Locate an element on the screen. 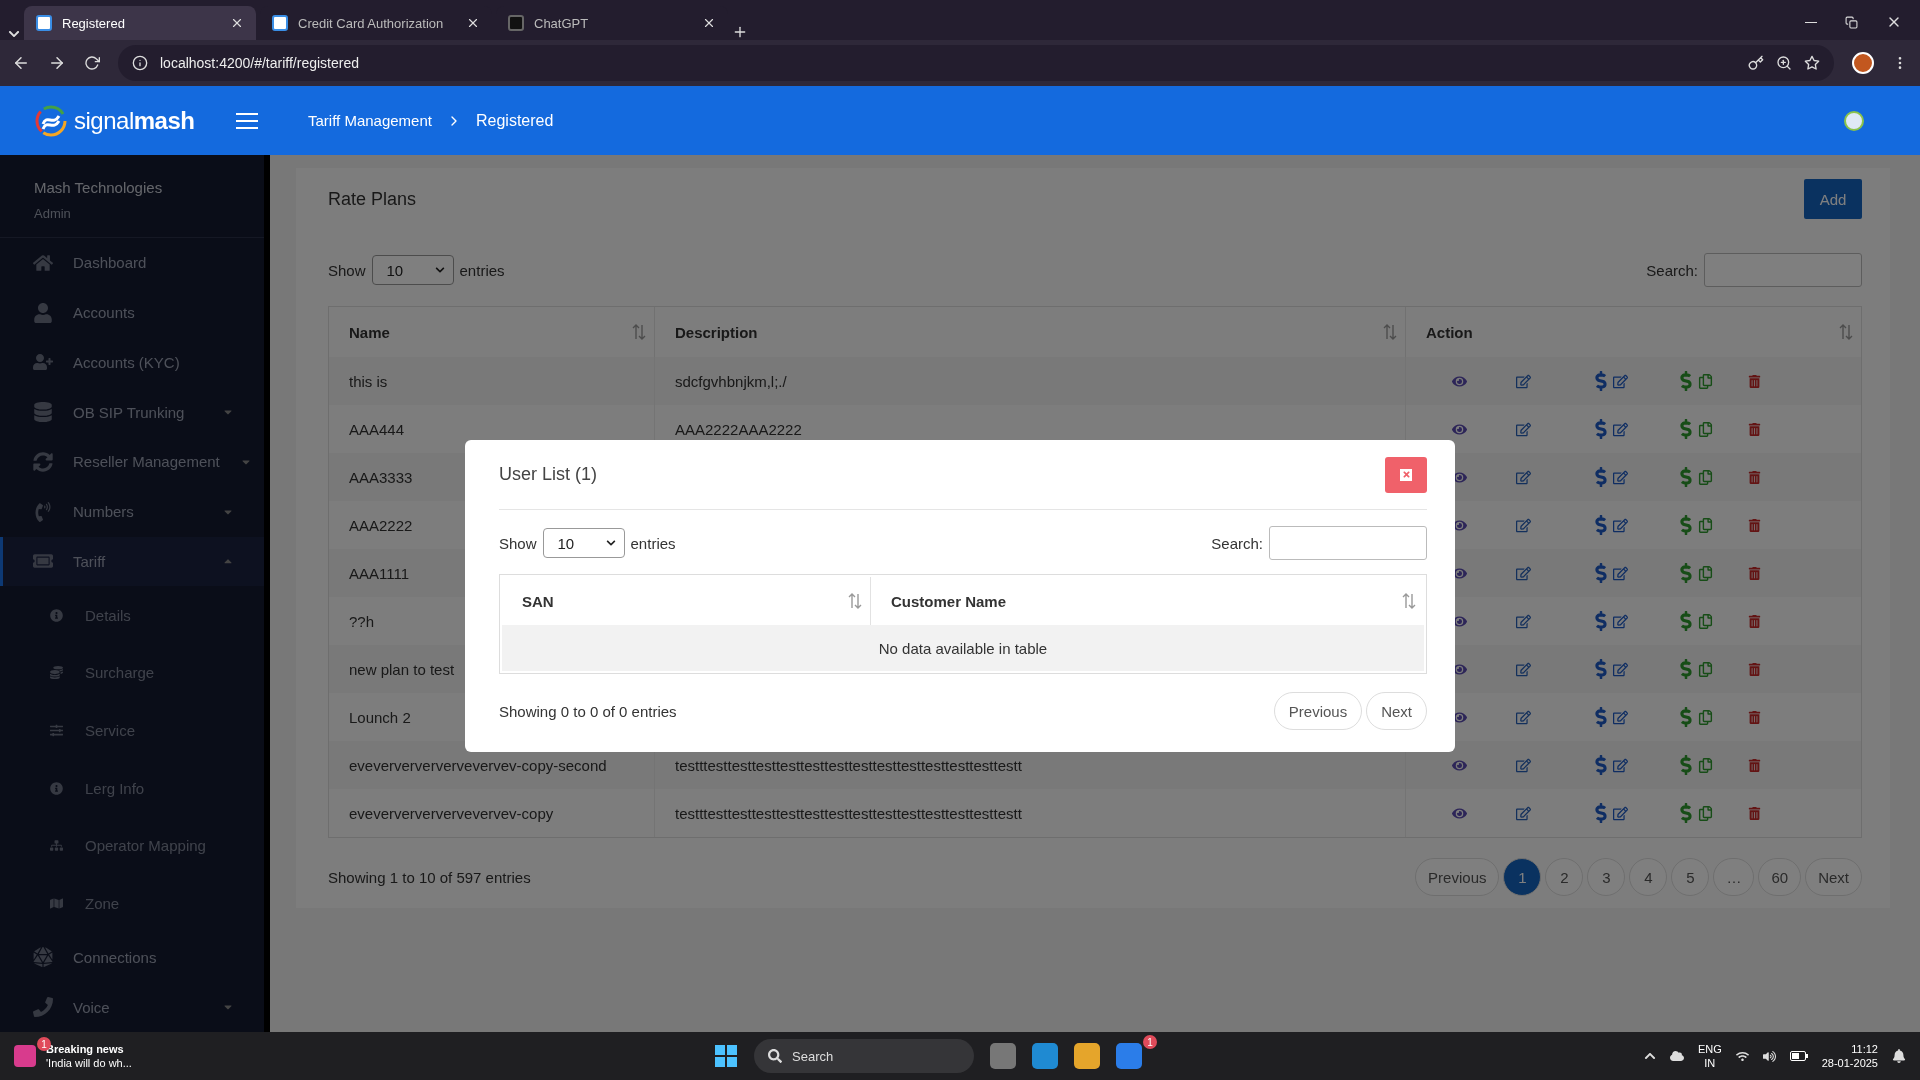 This screenshot has width=1920, height=1080. breadcrumb-link: Tariff Management is located at coordinates (370, 120).